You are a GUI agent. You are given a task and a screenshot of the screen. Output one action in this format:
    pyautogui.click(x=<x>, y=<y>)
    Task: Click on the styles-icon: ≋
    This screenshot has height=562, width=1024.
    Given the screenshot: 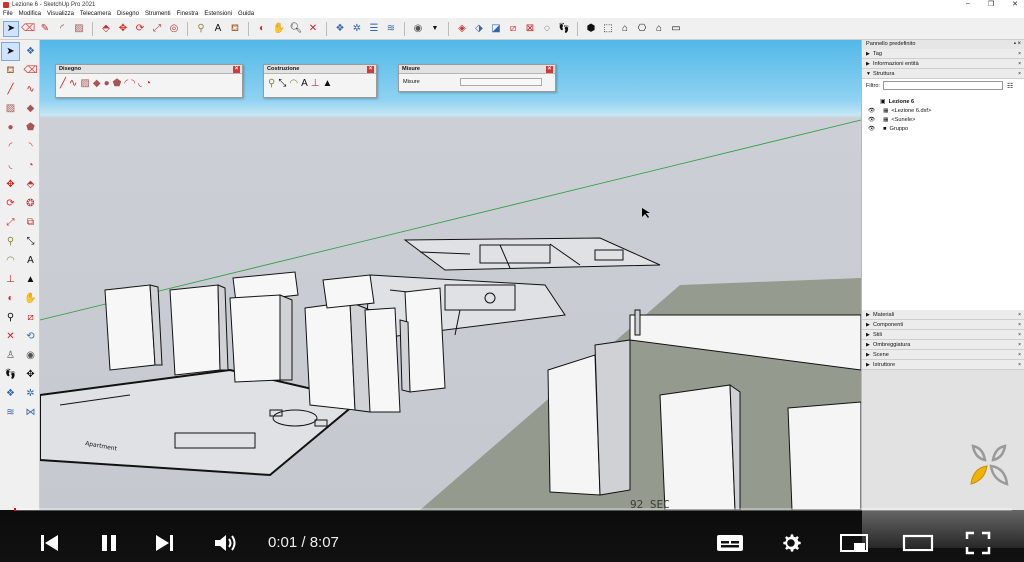 What is the action you would take?
    pyautogui.click(x=391, y=29)
    